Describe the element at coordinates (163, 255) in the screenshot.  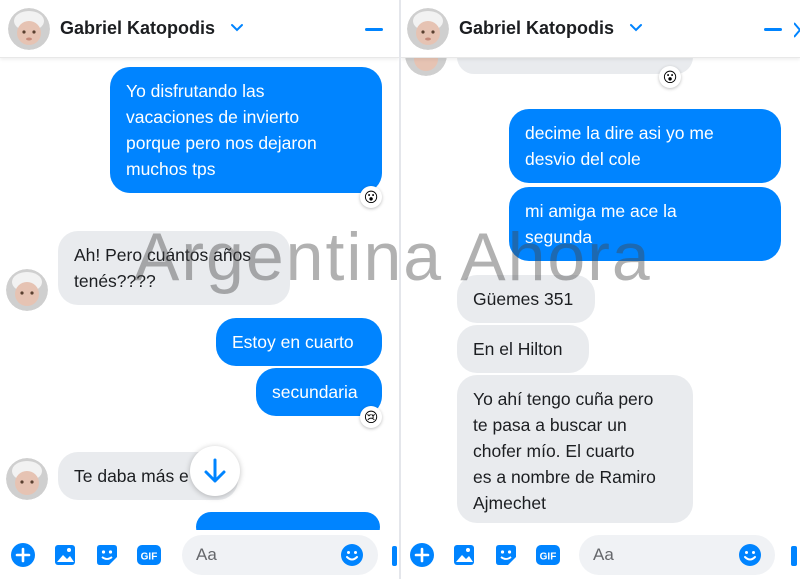
I see `message-line: Ah! Pero cuántos años` at that location.